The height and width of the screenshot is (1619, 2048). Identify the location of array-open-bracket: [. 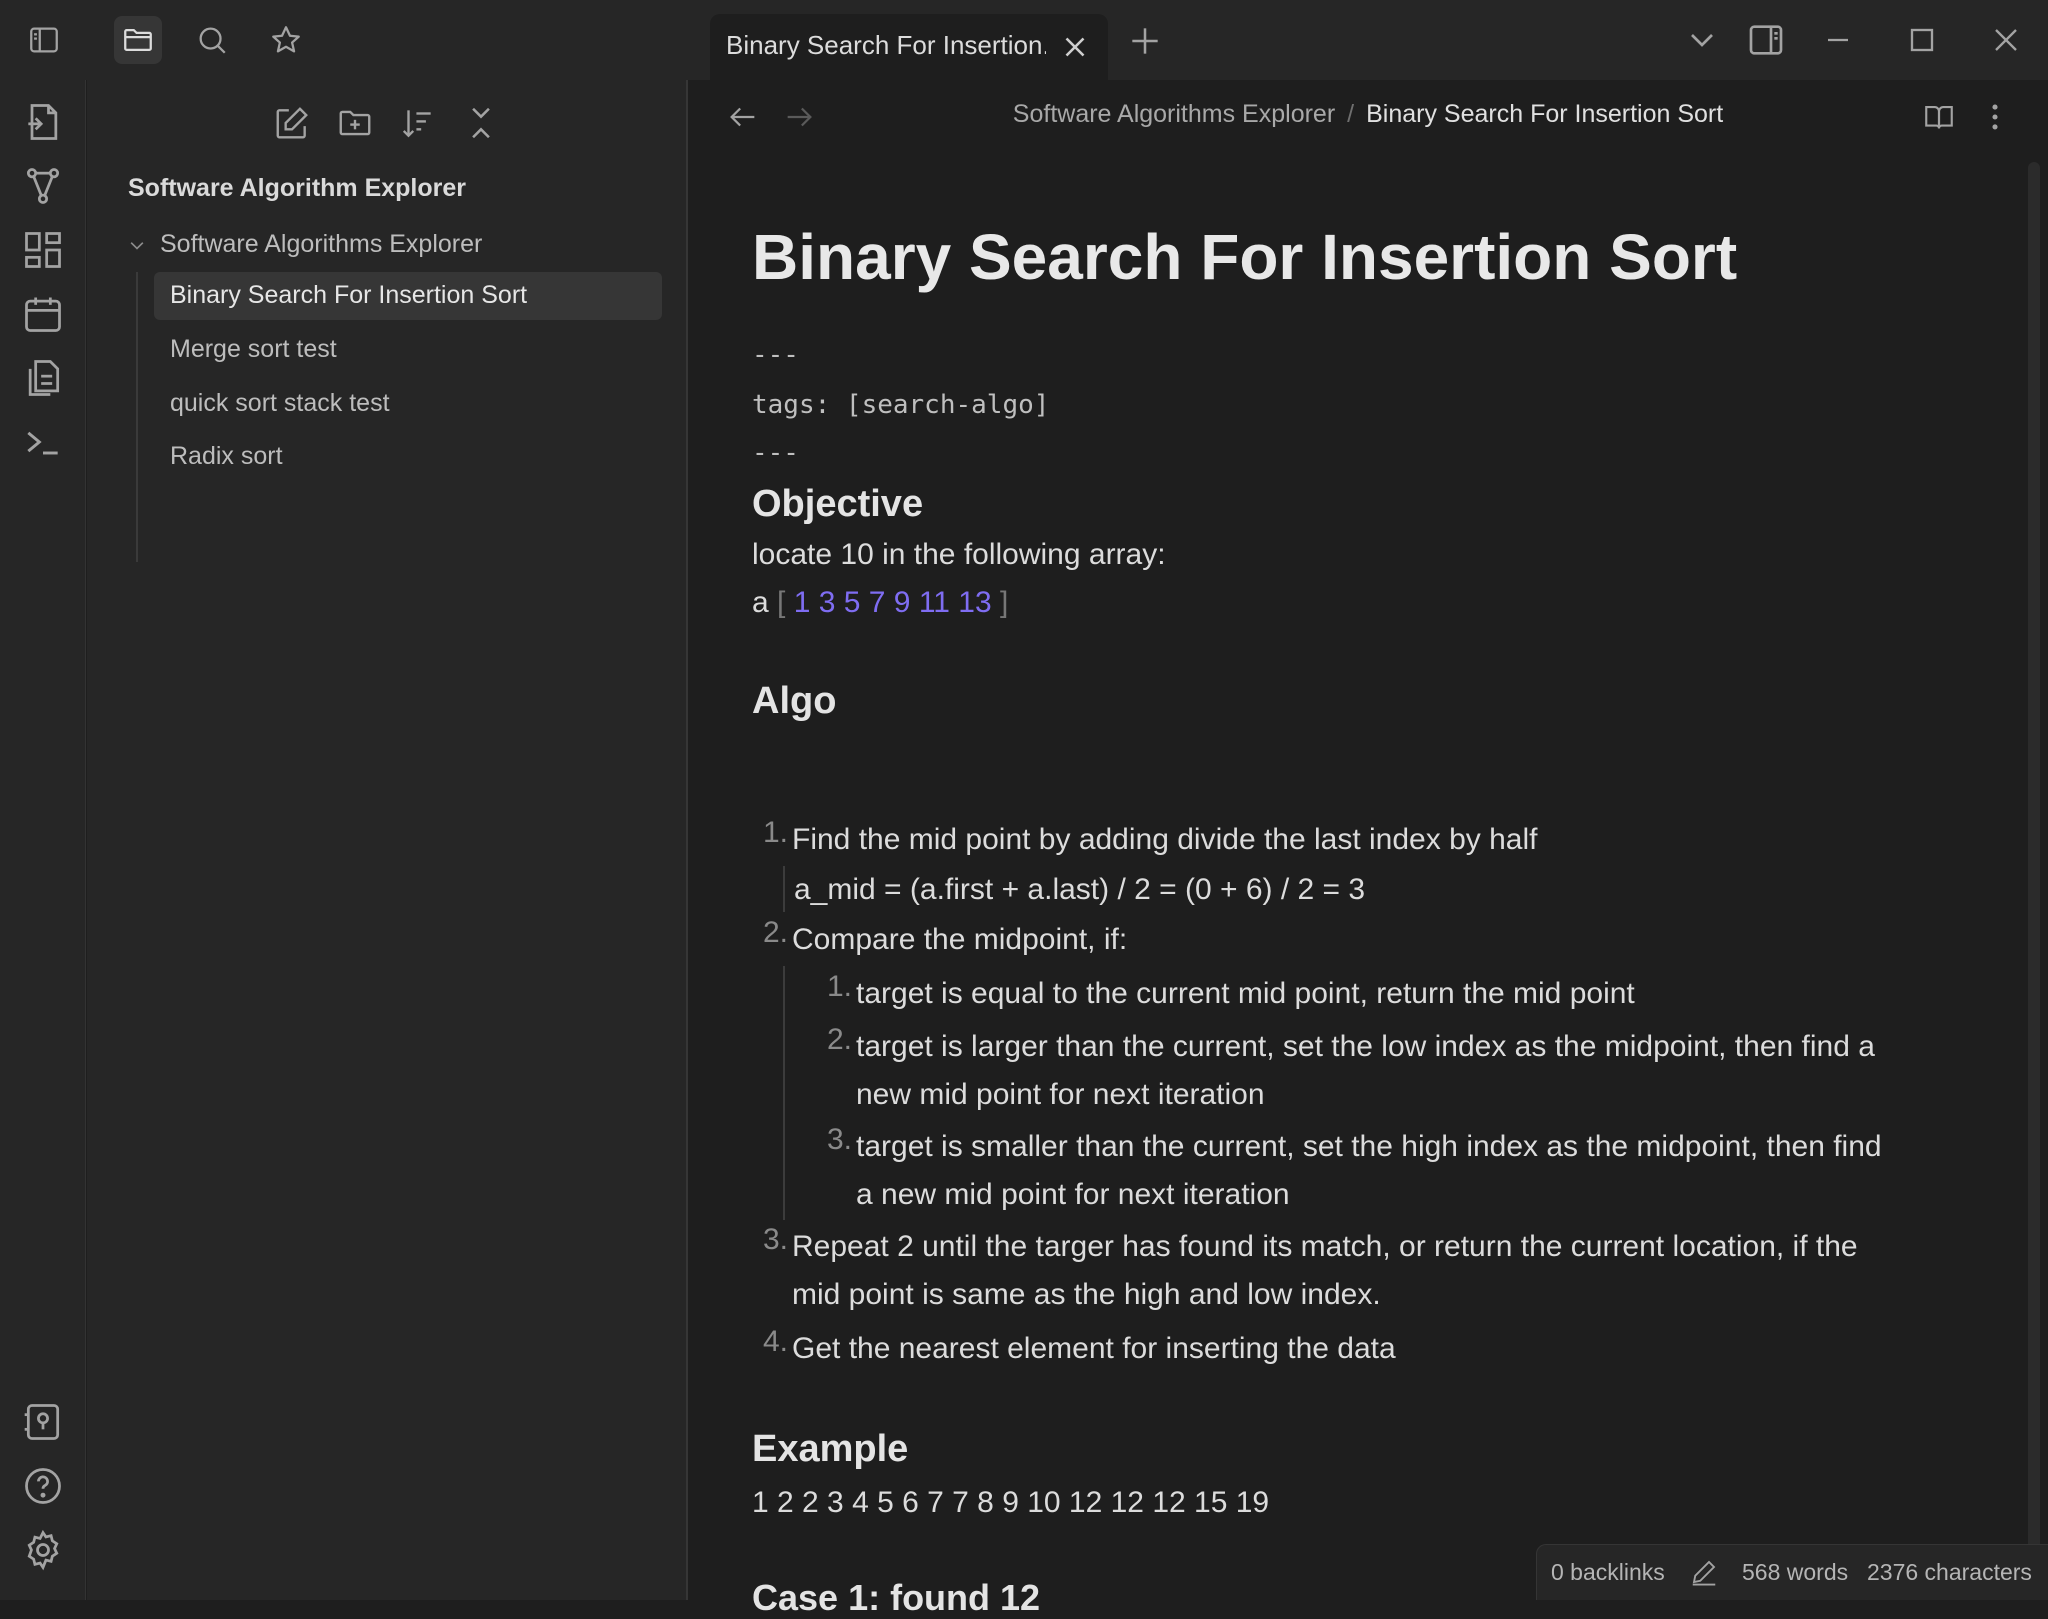
(781, 602).